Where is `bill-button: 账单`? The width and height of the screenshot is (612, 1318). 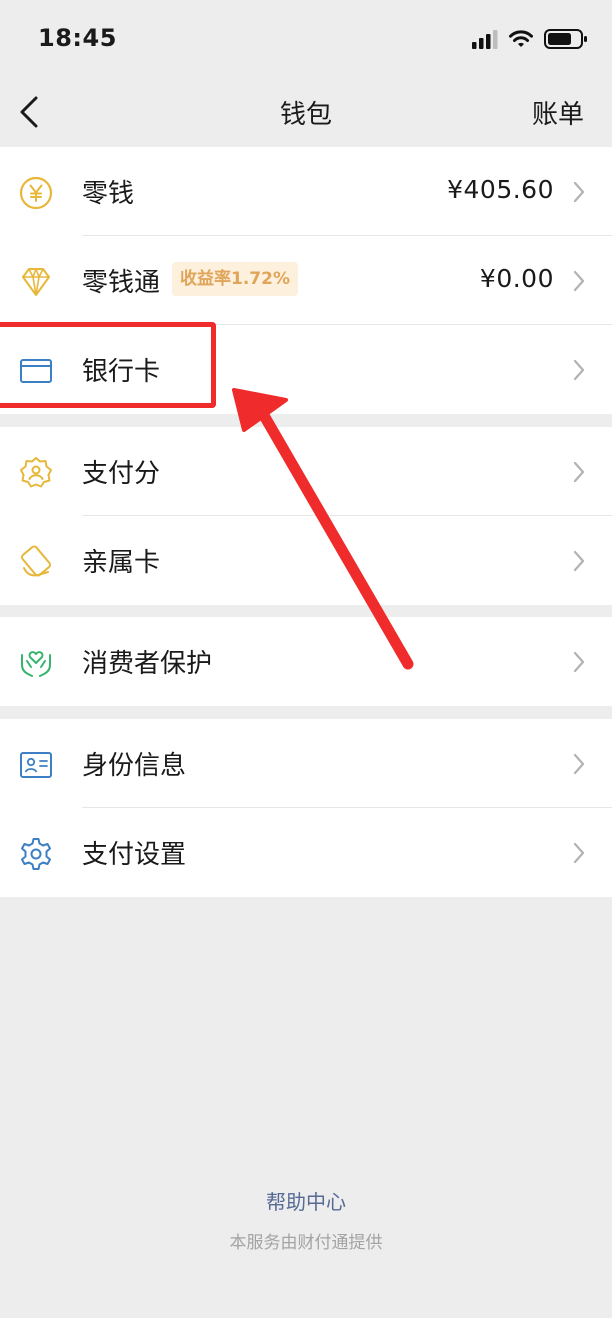
bill-button: 账单 is located at coordinates (558, 112).